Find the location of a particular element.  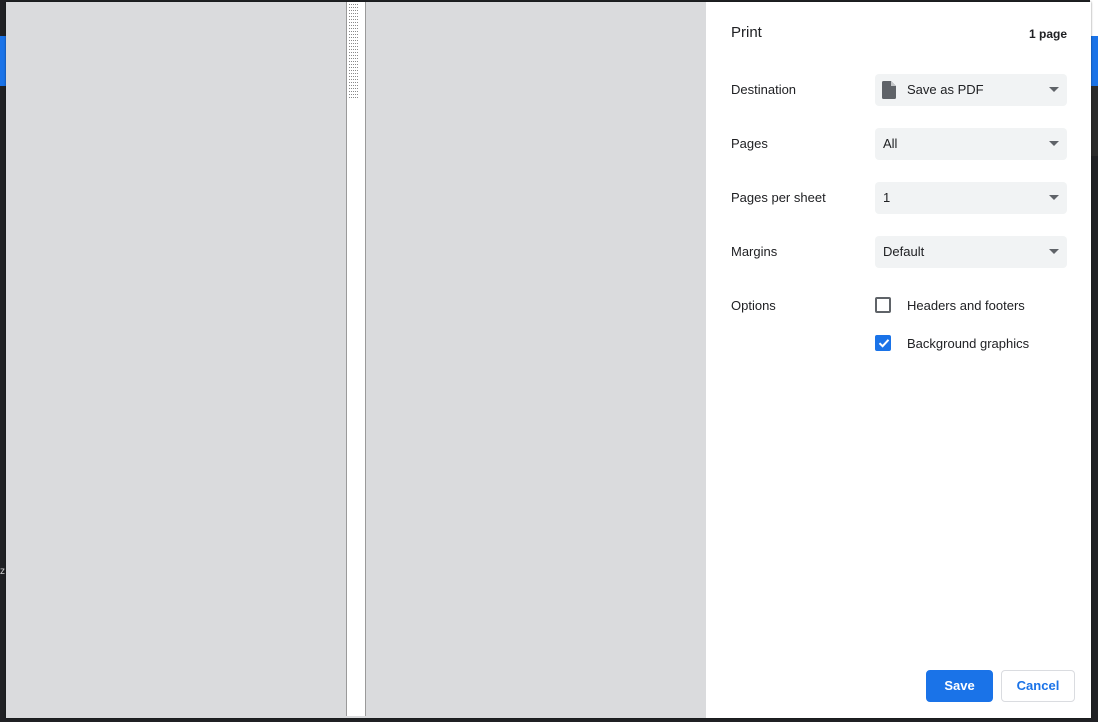

background-panel-edge is located at coordinates (1094, 121).